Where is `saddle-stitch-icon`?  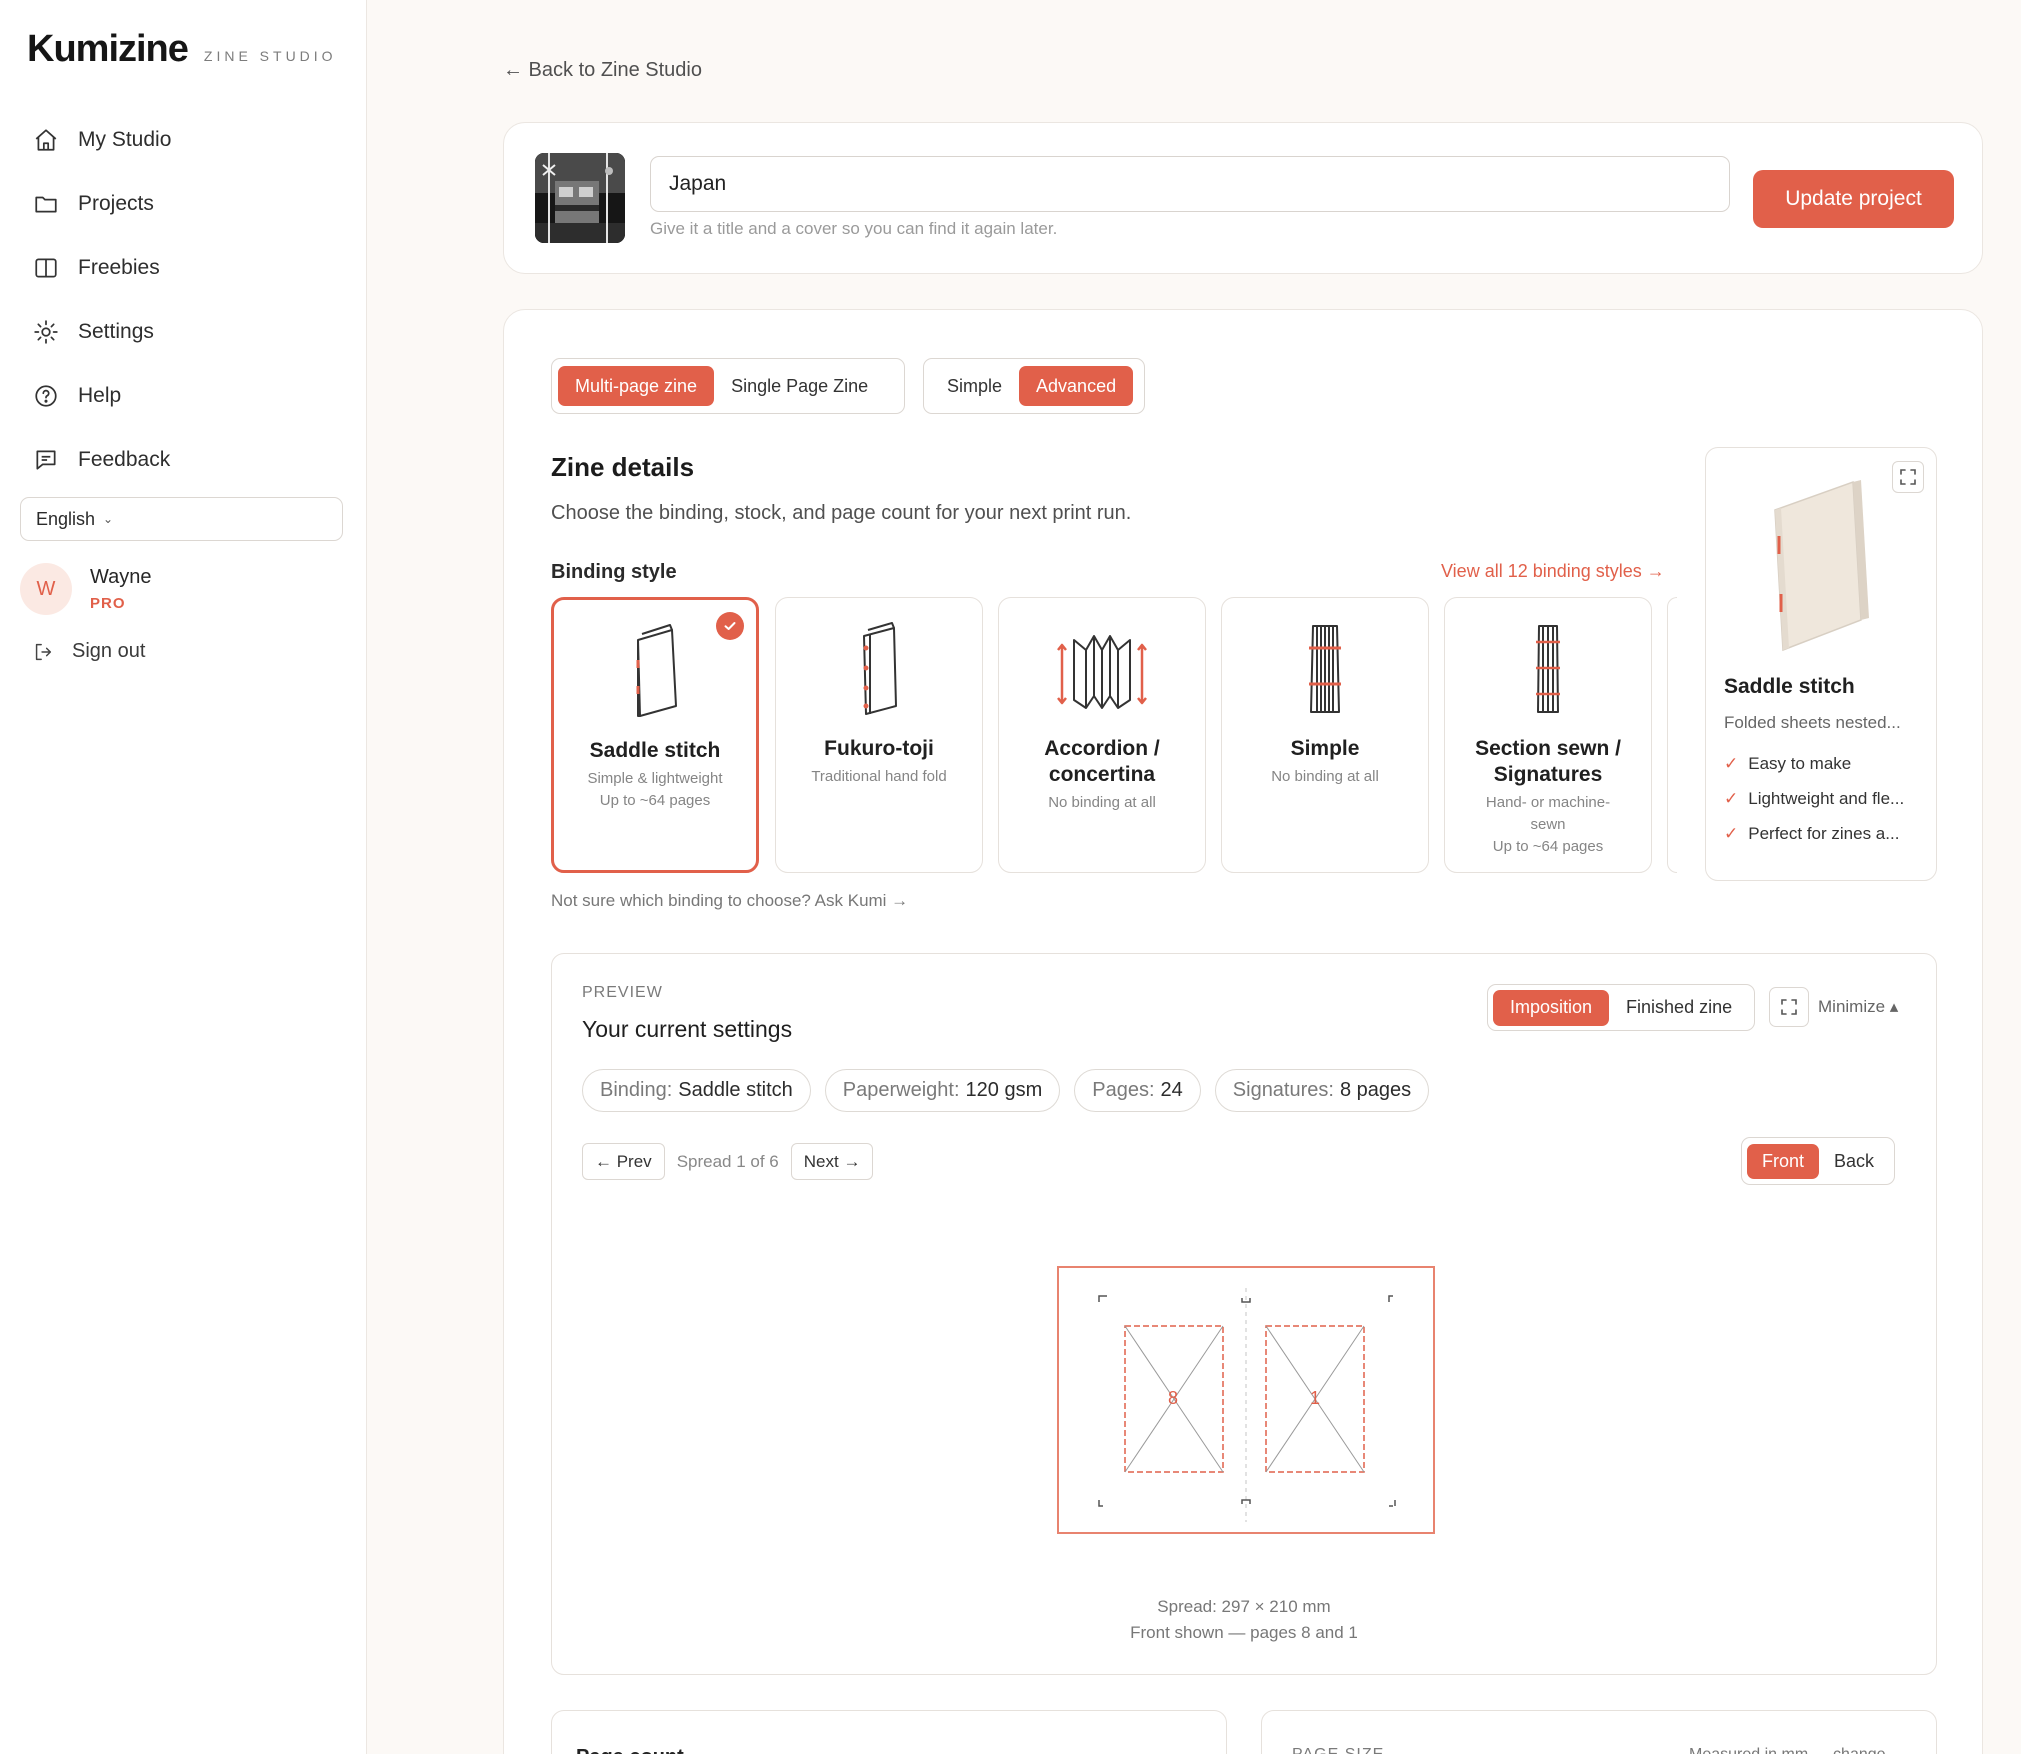 saddle-stitch-icon is located at coordinates (655, 670).